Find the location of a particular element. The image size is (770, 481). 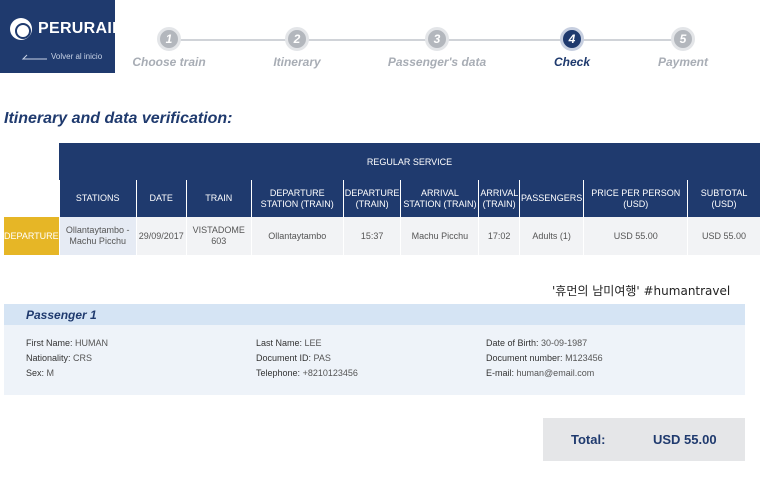

total-label: Total: is located at coordinates (588, 439).